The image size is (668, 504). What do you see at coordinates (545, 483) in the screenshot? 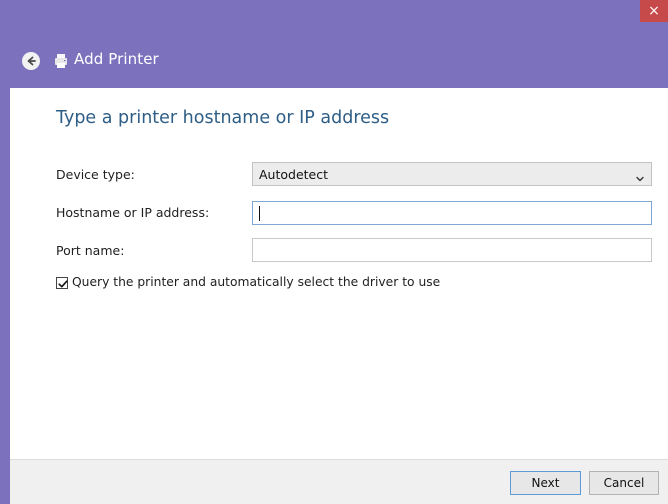
I see `next-button: Next` at bounding box center [545, 483].